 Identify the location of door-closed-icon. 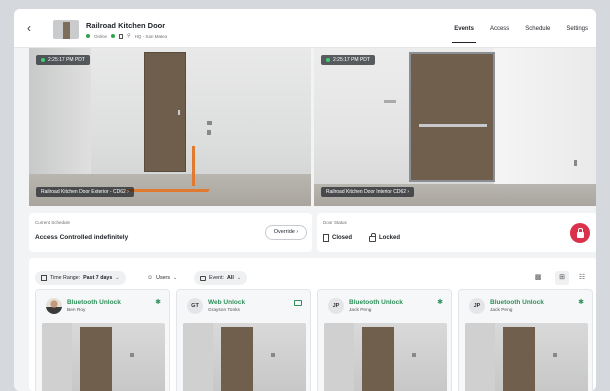
(326, 238).